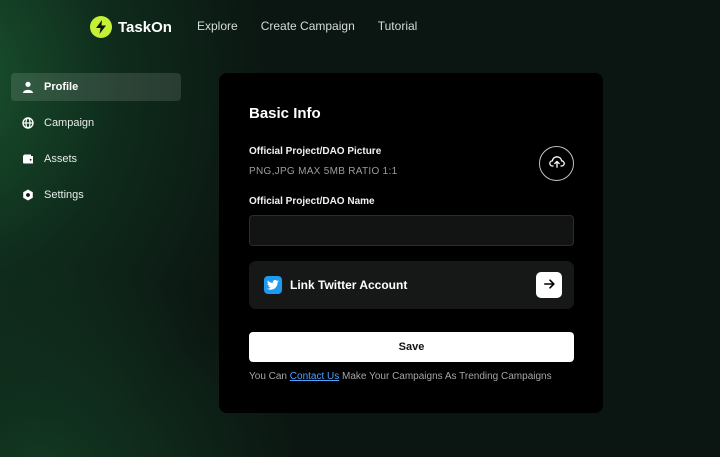 Image resolution: width=720 pixels, height=457 pixels. Describe the element at coordinates (411, 285) in the screenshot. I see `link-twitter-card: Link Twitter Account` at that location.